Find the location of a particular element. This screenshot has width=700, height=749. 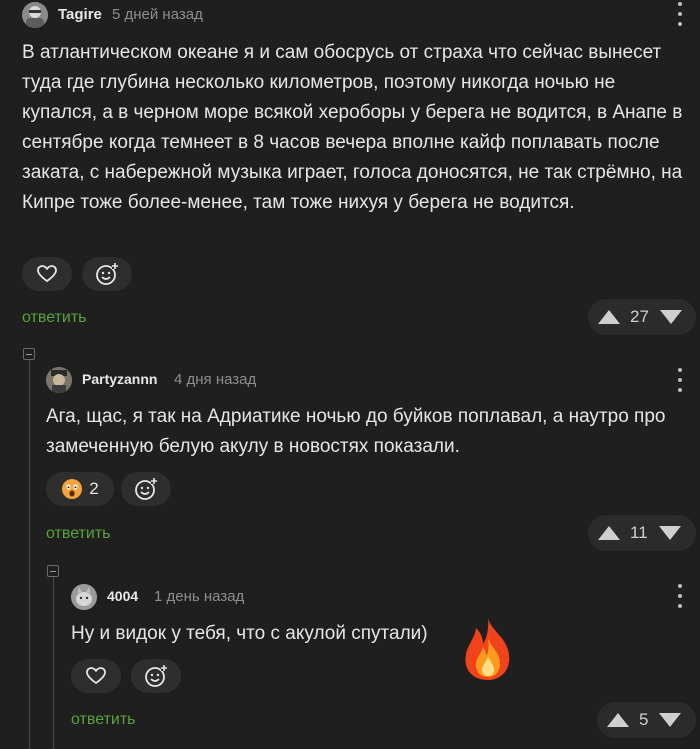

comment-author: 4004 is located at coordinates (122, 596).